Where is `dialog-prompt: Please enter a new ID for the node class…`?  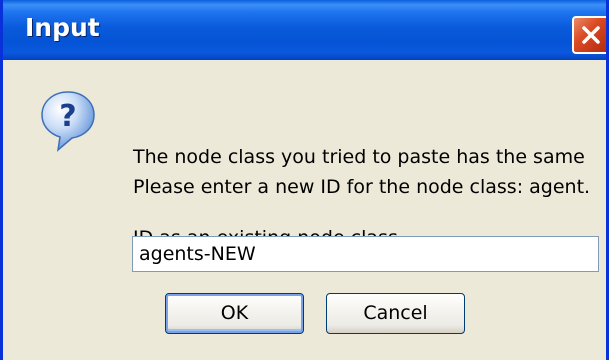 dialog-prompt: Please enter a new ID for the node class… is located at coordinates (362, 187).